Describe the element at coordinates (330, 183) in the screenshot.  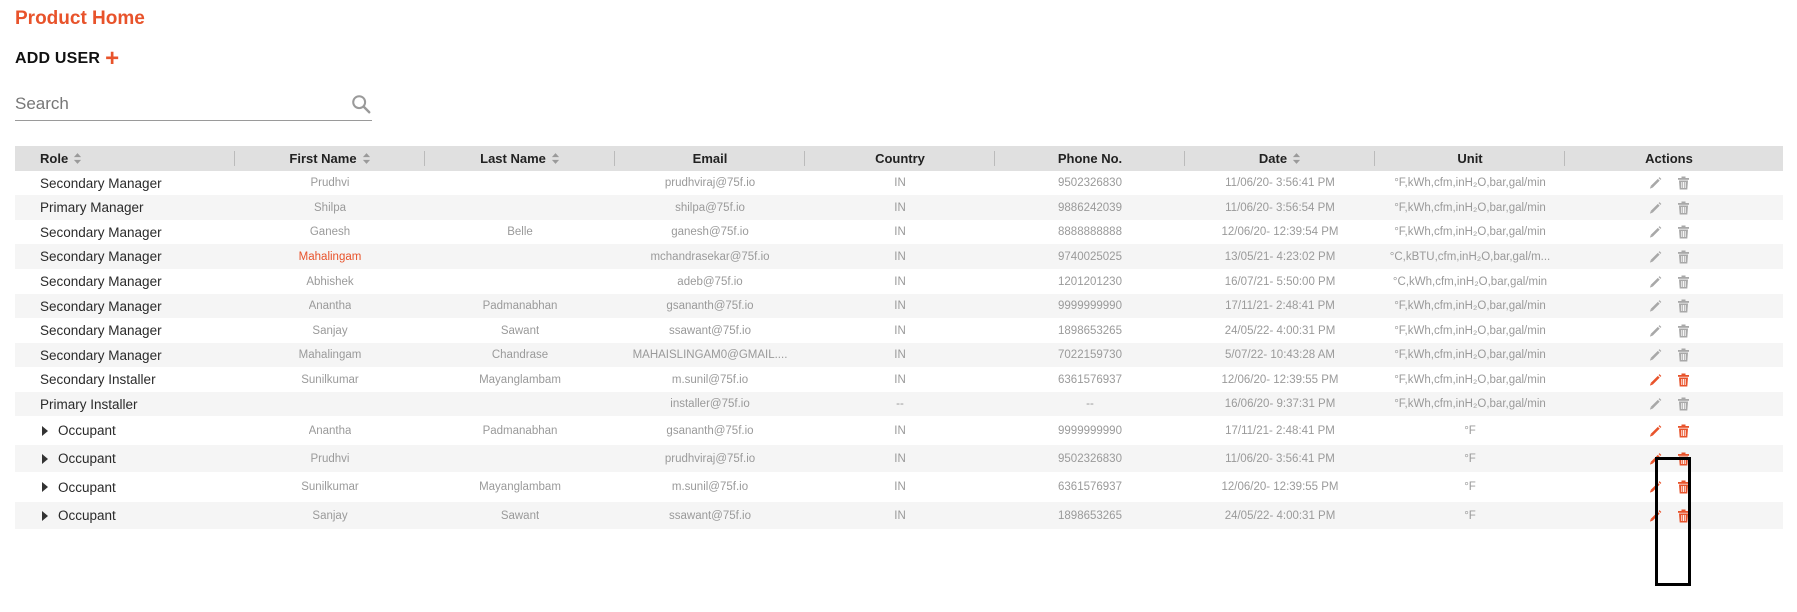
I see `cell-text-first: Prudhvi` at that location.